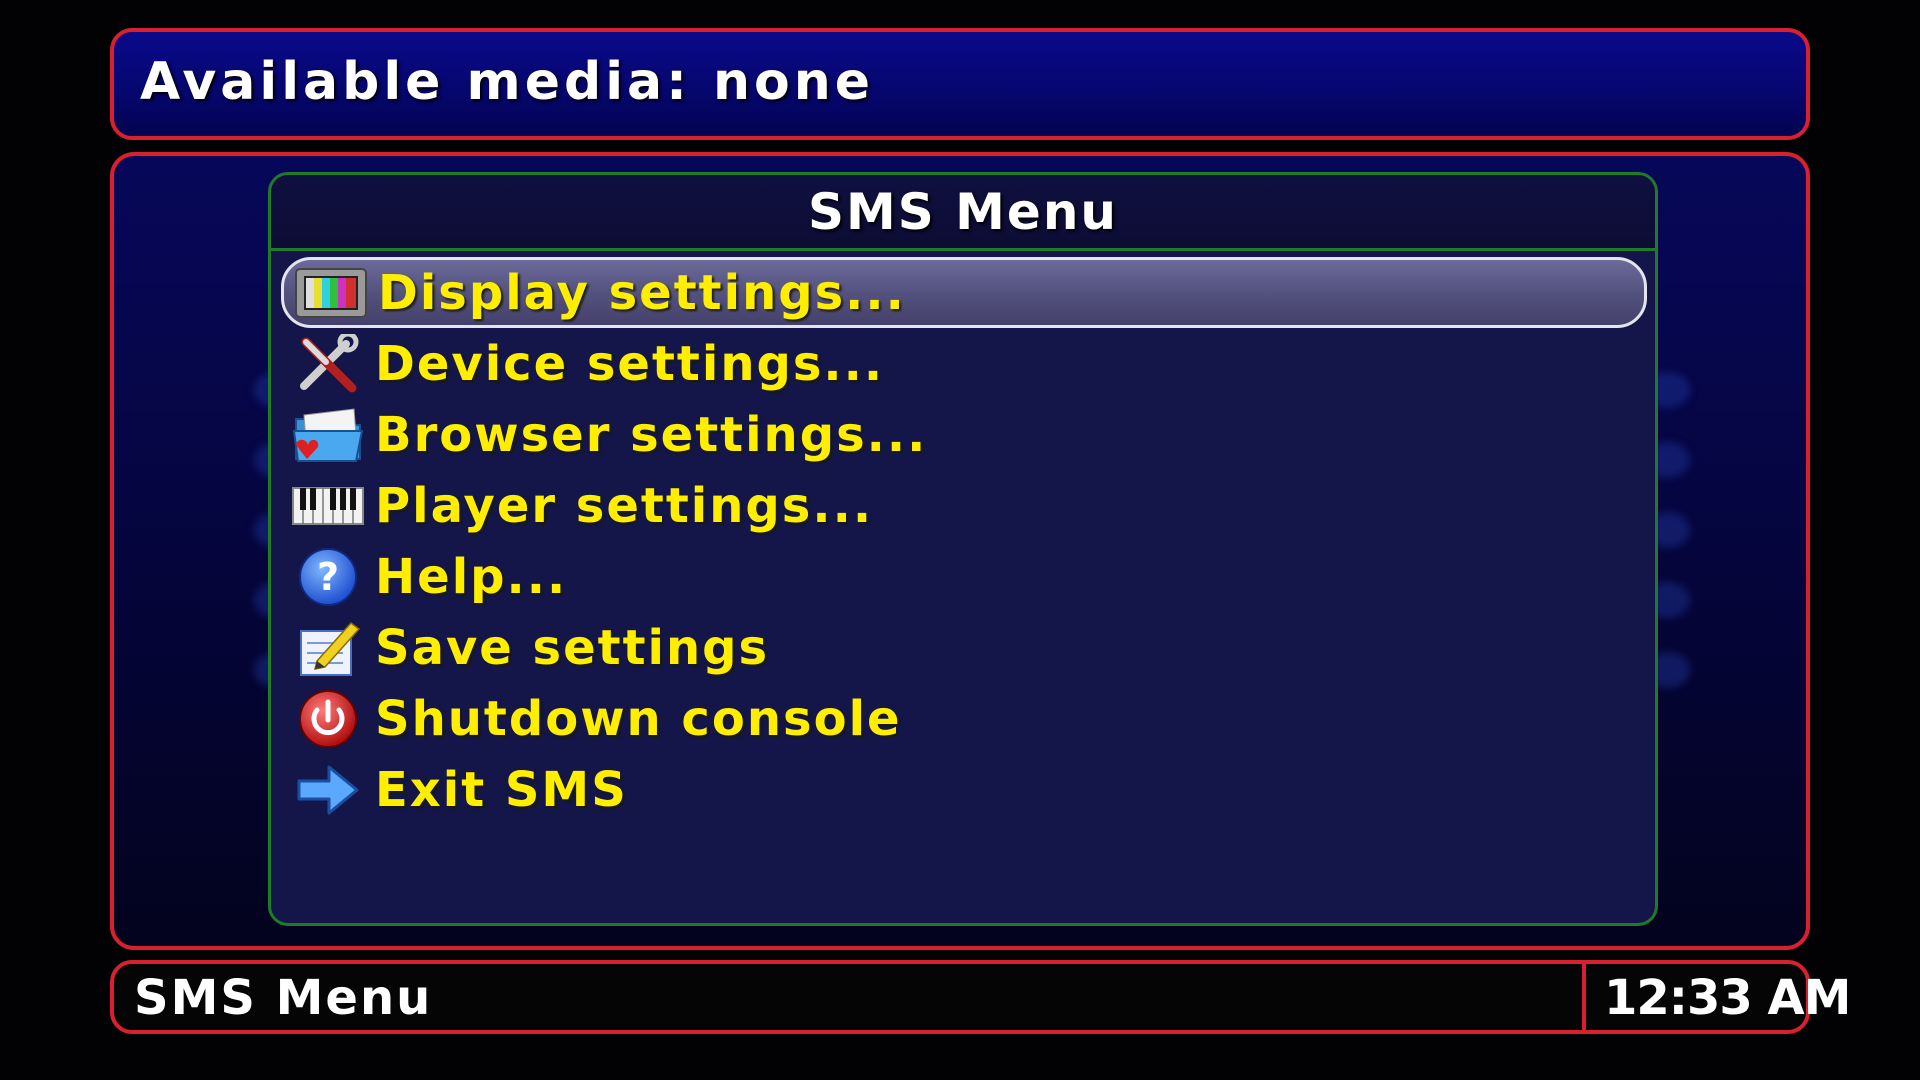 Image resolution: width=1920 pixels, height=1080 pixels. I want to click on menu-item-shutdown-console: Shutdown console, so click(964, 718).